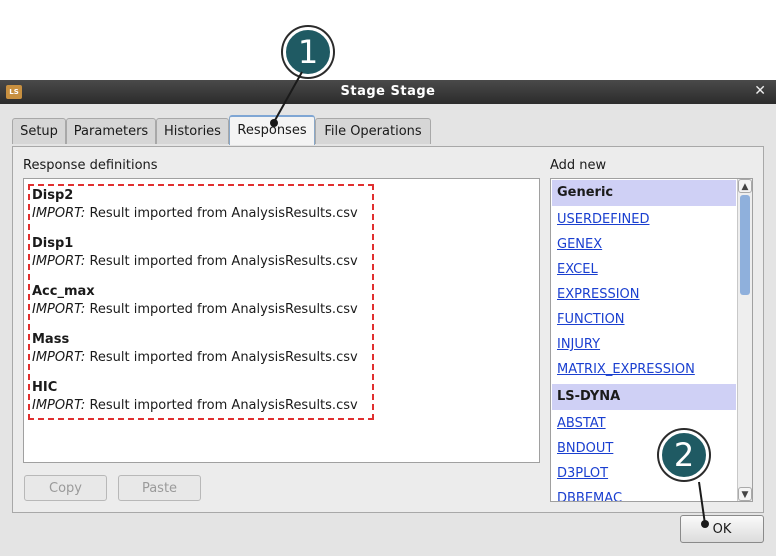 This screenshot has height=556, width=776. Describe the element at coordinates (644, 193) in the screenshot. I see `group-header-generic: Generic` at that location.